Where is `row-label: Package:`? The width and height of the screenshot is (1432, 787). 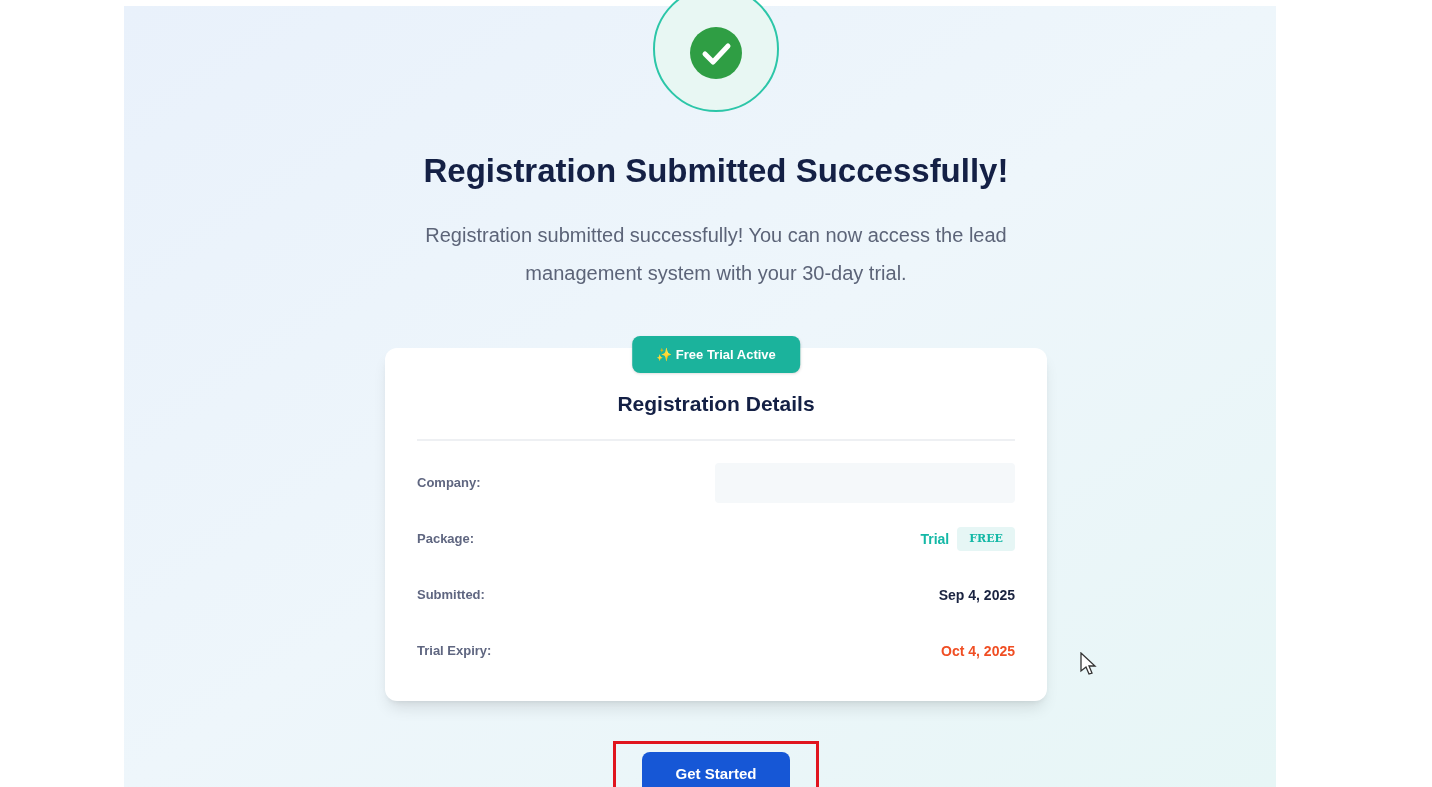 row-label: Package: is located at coordinates (446, 539).